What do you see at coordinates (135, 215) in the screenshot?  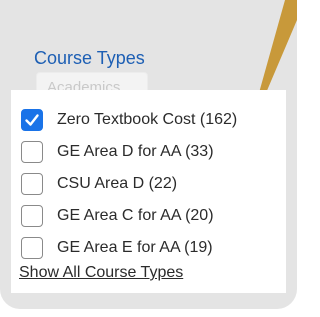 I see `option-label: GE Area C for AA (20)` at bounding box center [135, 215].